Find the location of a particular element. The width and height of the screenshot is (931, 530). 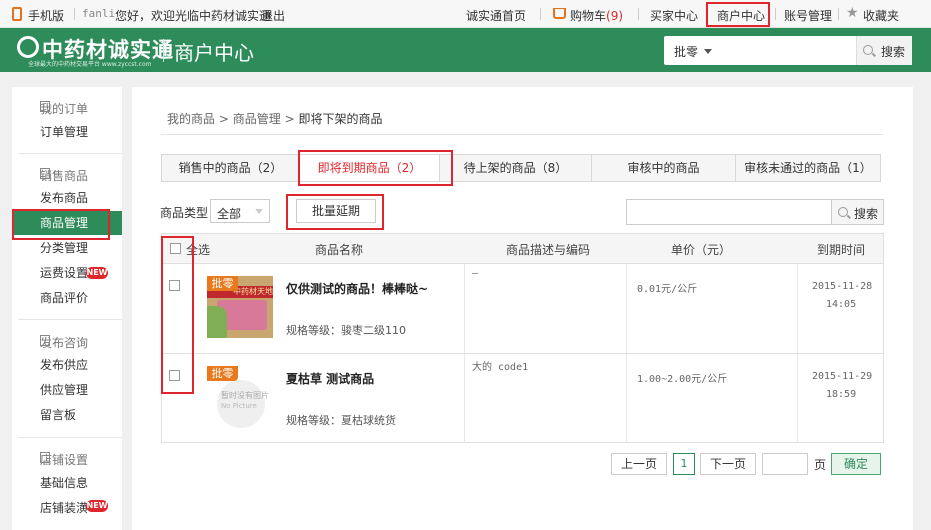

sidebar-item-basic-info: 基础信息 is located at coordinates (67, 483).